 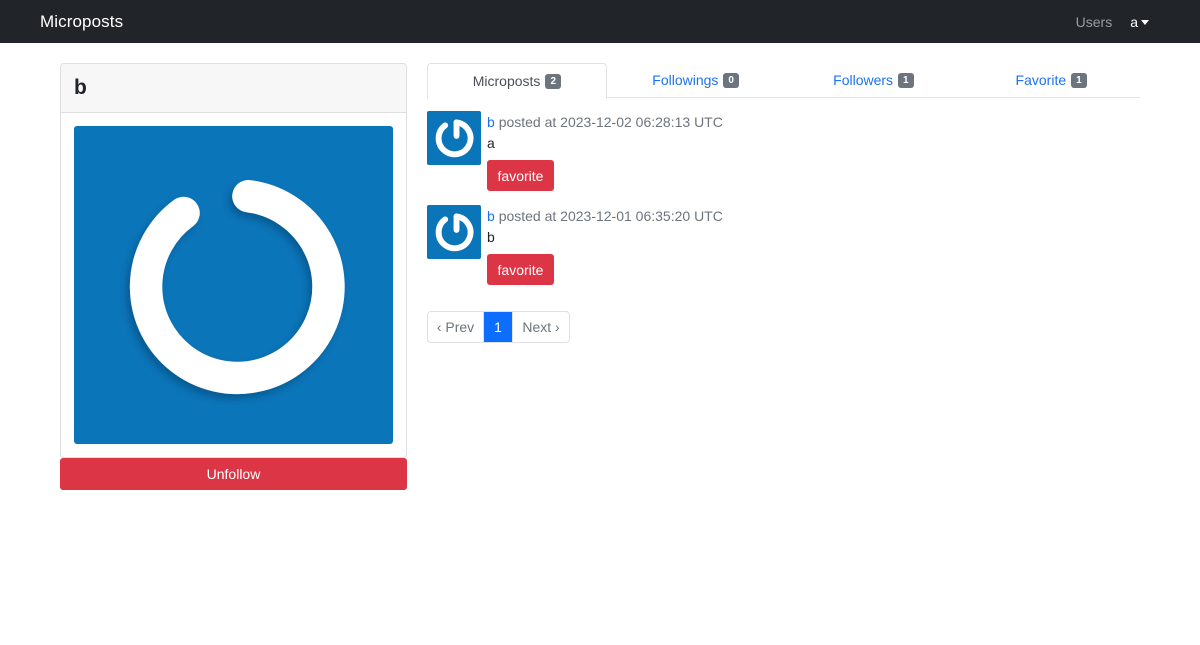 What do you see at coordinates (863, 80) in the screenshot?
I see `tab-label: Followers` at bounding box center [863, 80].